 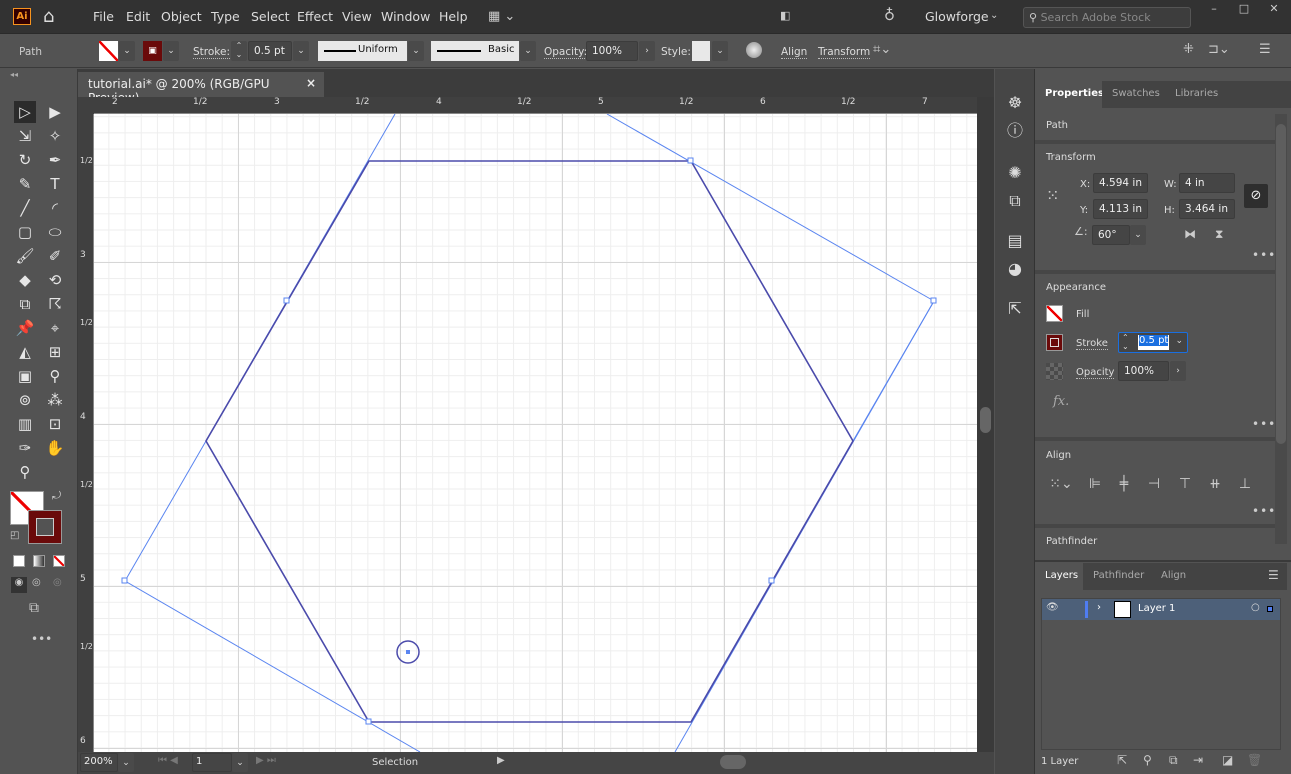 I want to click on color-guide-icon: ✺, so click(x=1015, y=173).